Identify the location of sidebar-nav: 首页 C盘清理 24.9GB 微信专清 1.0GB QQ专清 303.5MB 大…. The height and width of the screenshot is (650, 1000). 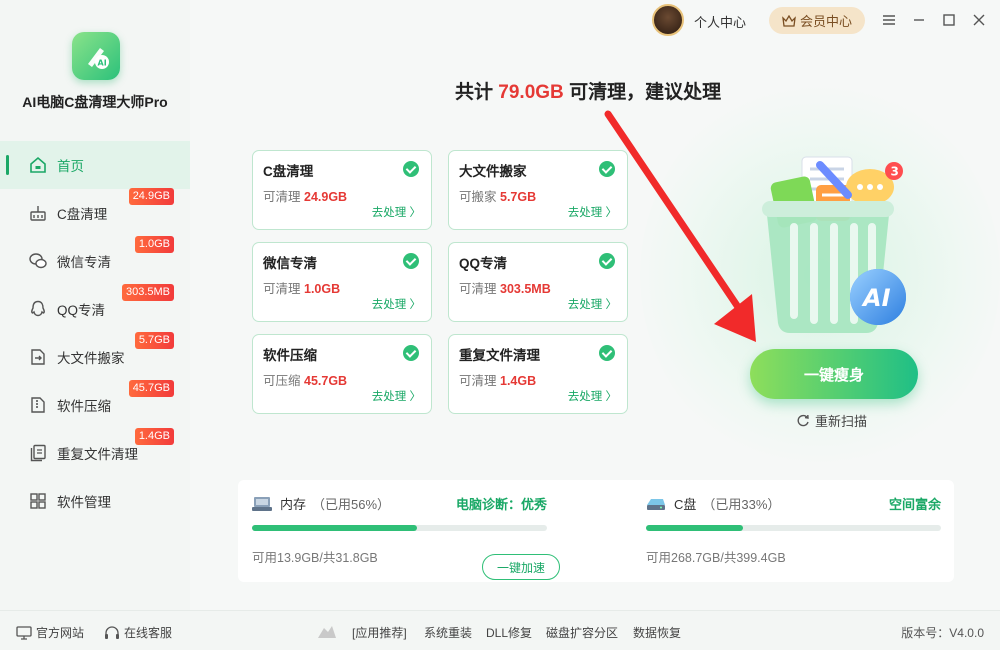
(95, 333).